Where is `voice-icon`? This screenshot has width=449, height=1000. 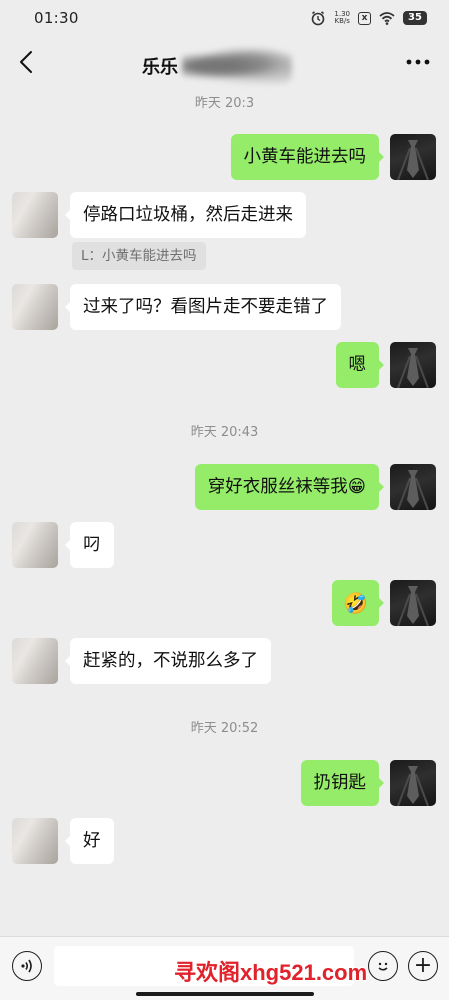
voice-icon is located at coordinates (26, 966).